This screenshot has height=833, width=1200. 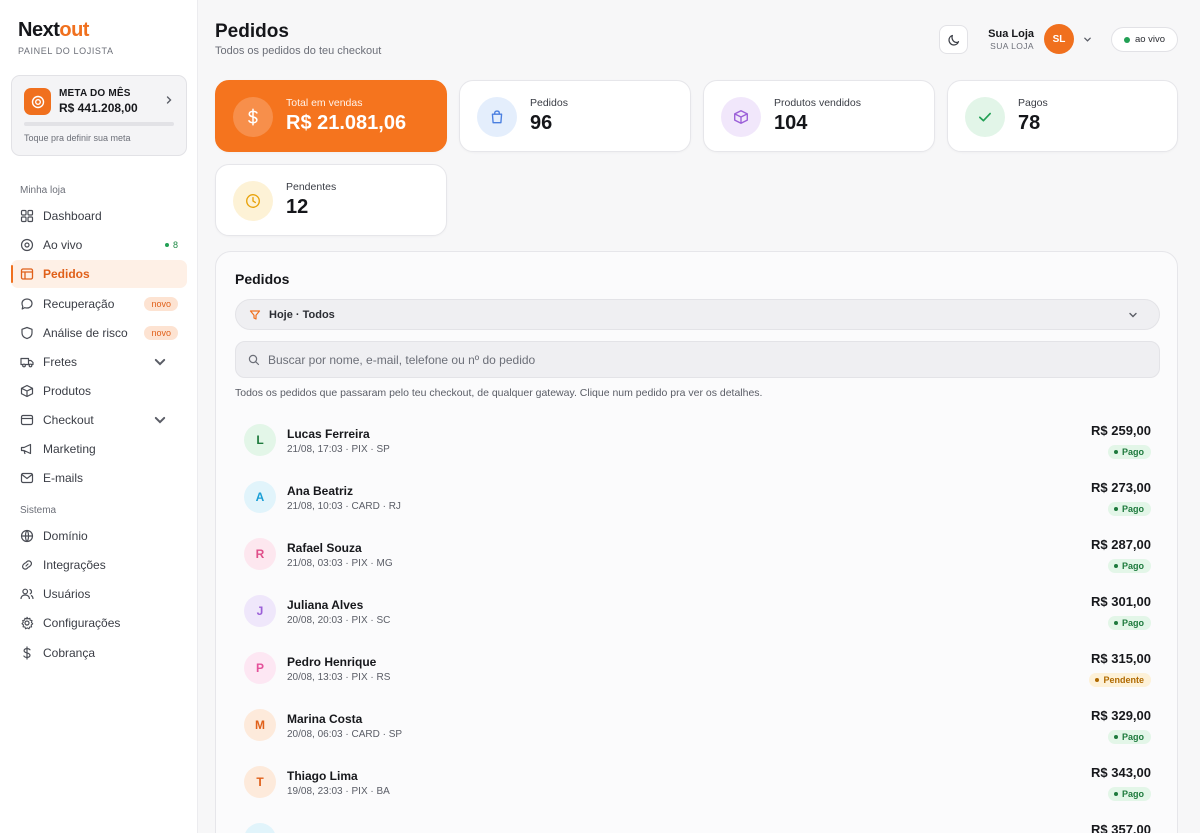 What do you see at coordinates (63, 478) in the screenshot?
I see `sidebar-item-label: E-mails` at bounding box center [63, 478].